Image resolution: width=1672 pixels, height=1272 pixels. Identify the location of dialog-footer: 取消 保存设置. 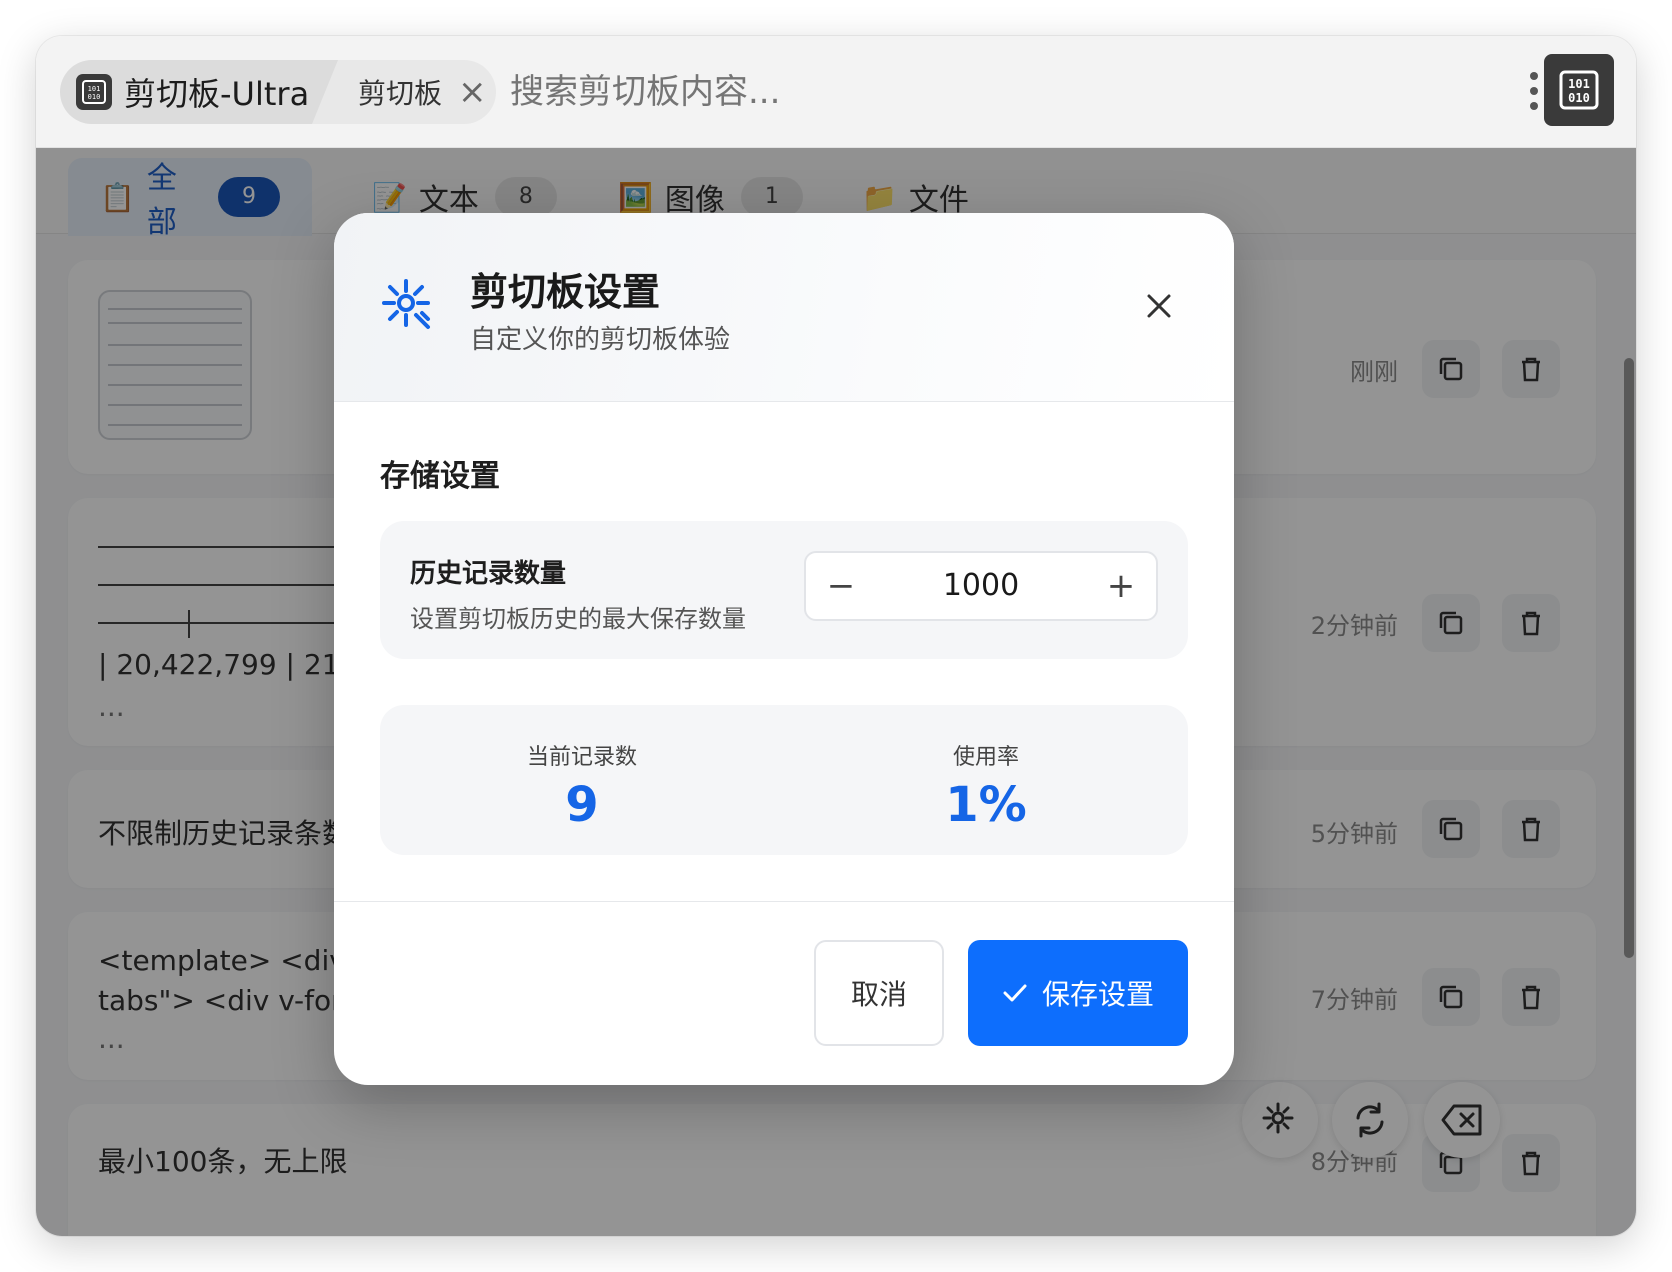
(784, 993).